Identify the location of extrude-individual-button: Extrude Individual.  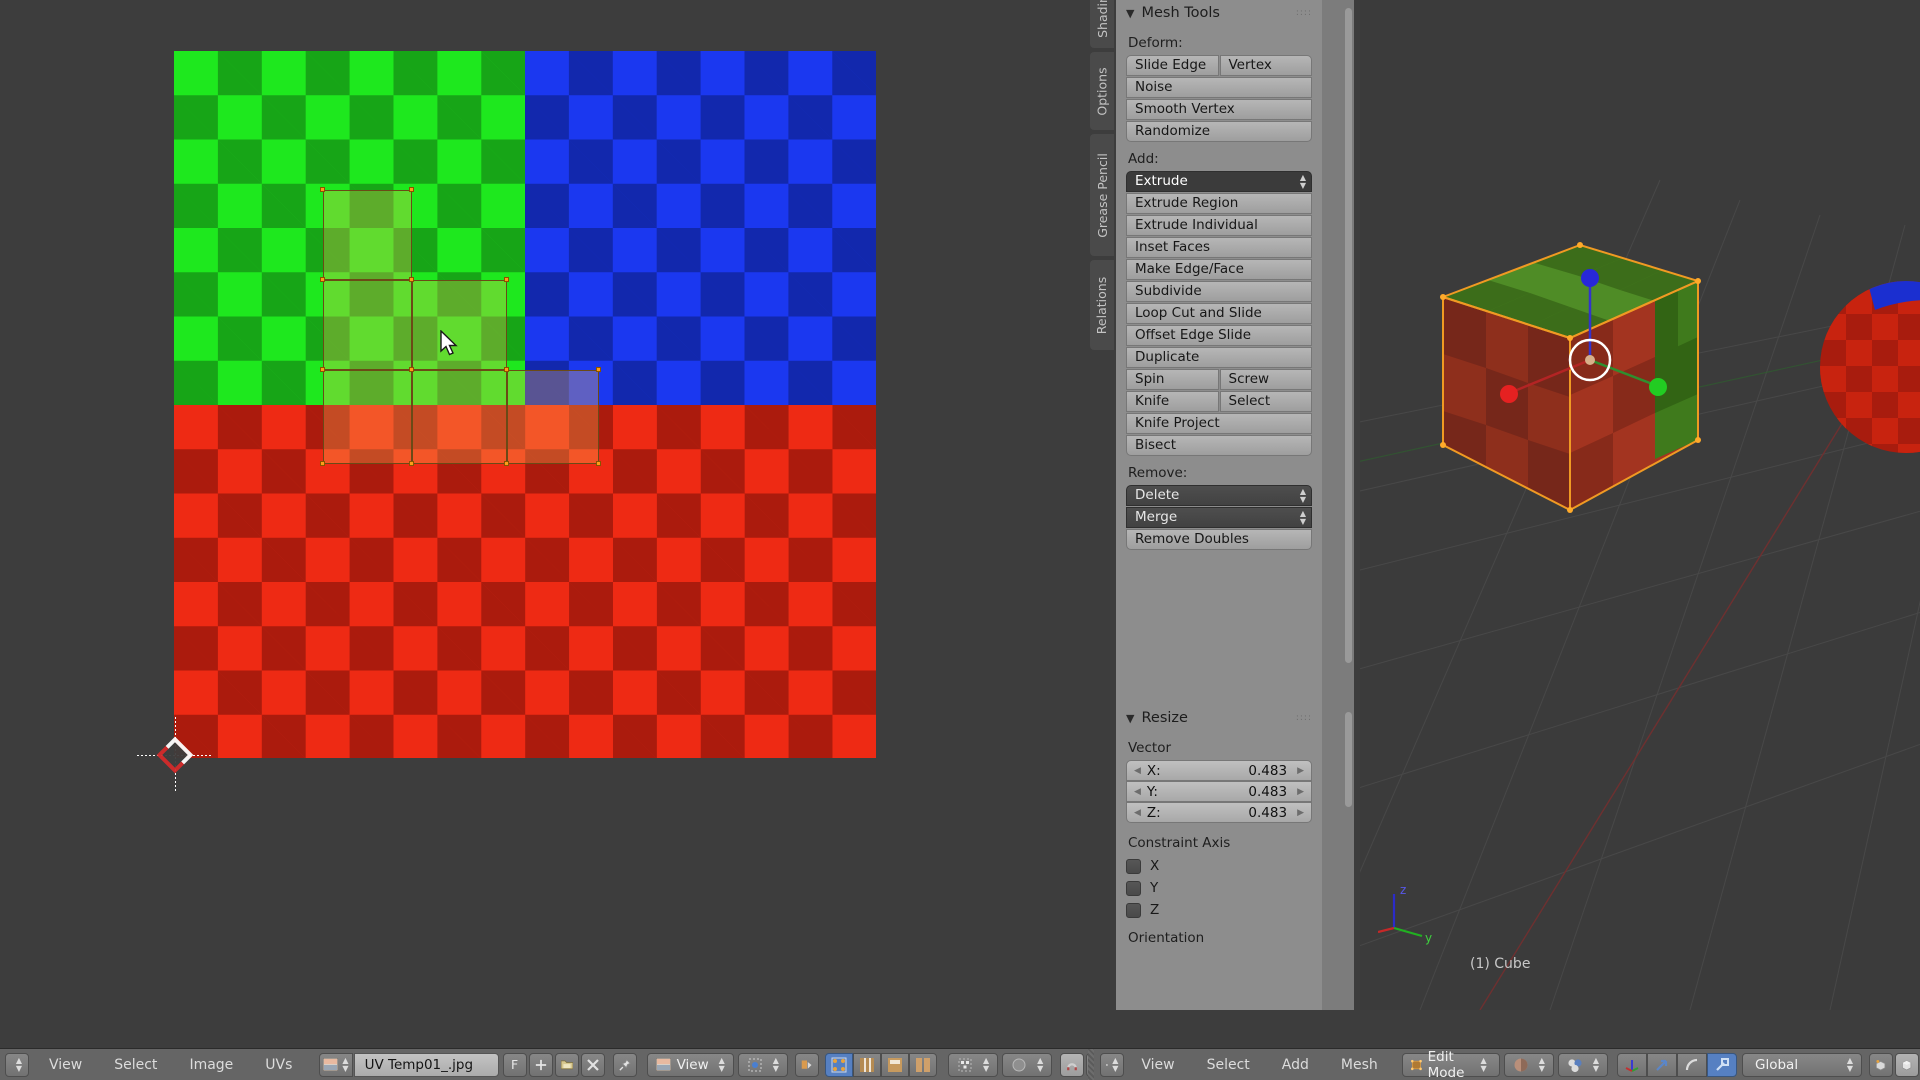
(1219, 225).